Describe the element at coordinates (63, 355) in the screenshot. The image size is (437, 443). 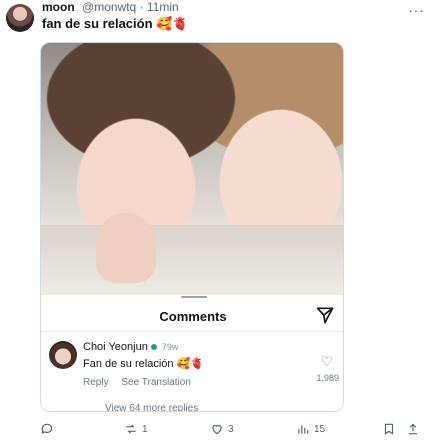
I see `comment-avatar` at that location.